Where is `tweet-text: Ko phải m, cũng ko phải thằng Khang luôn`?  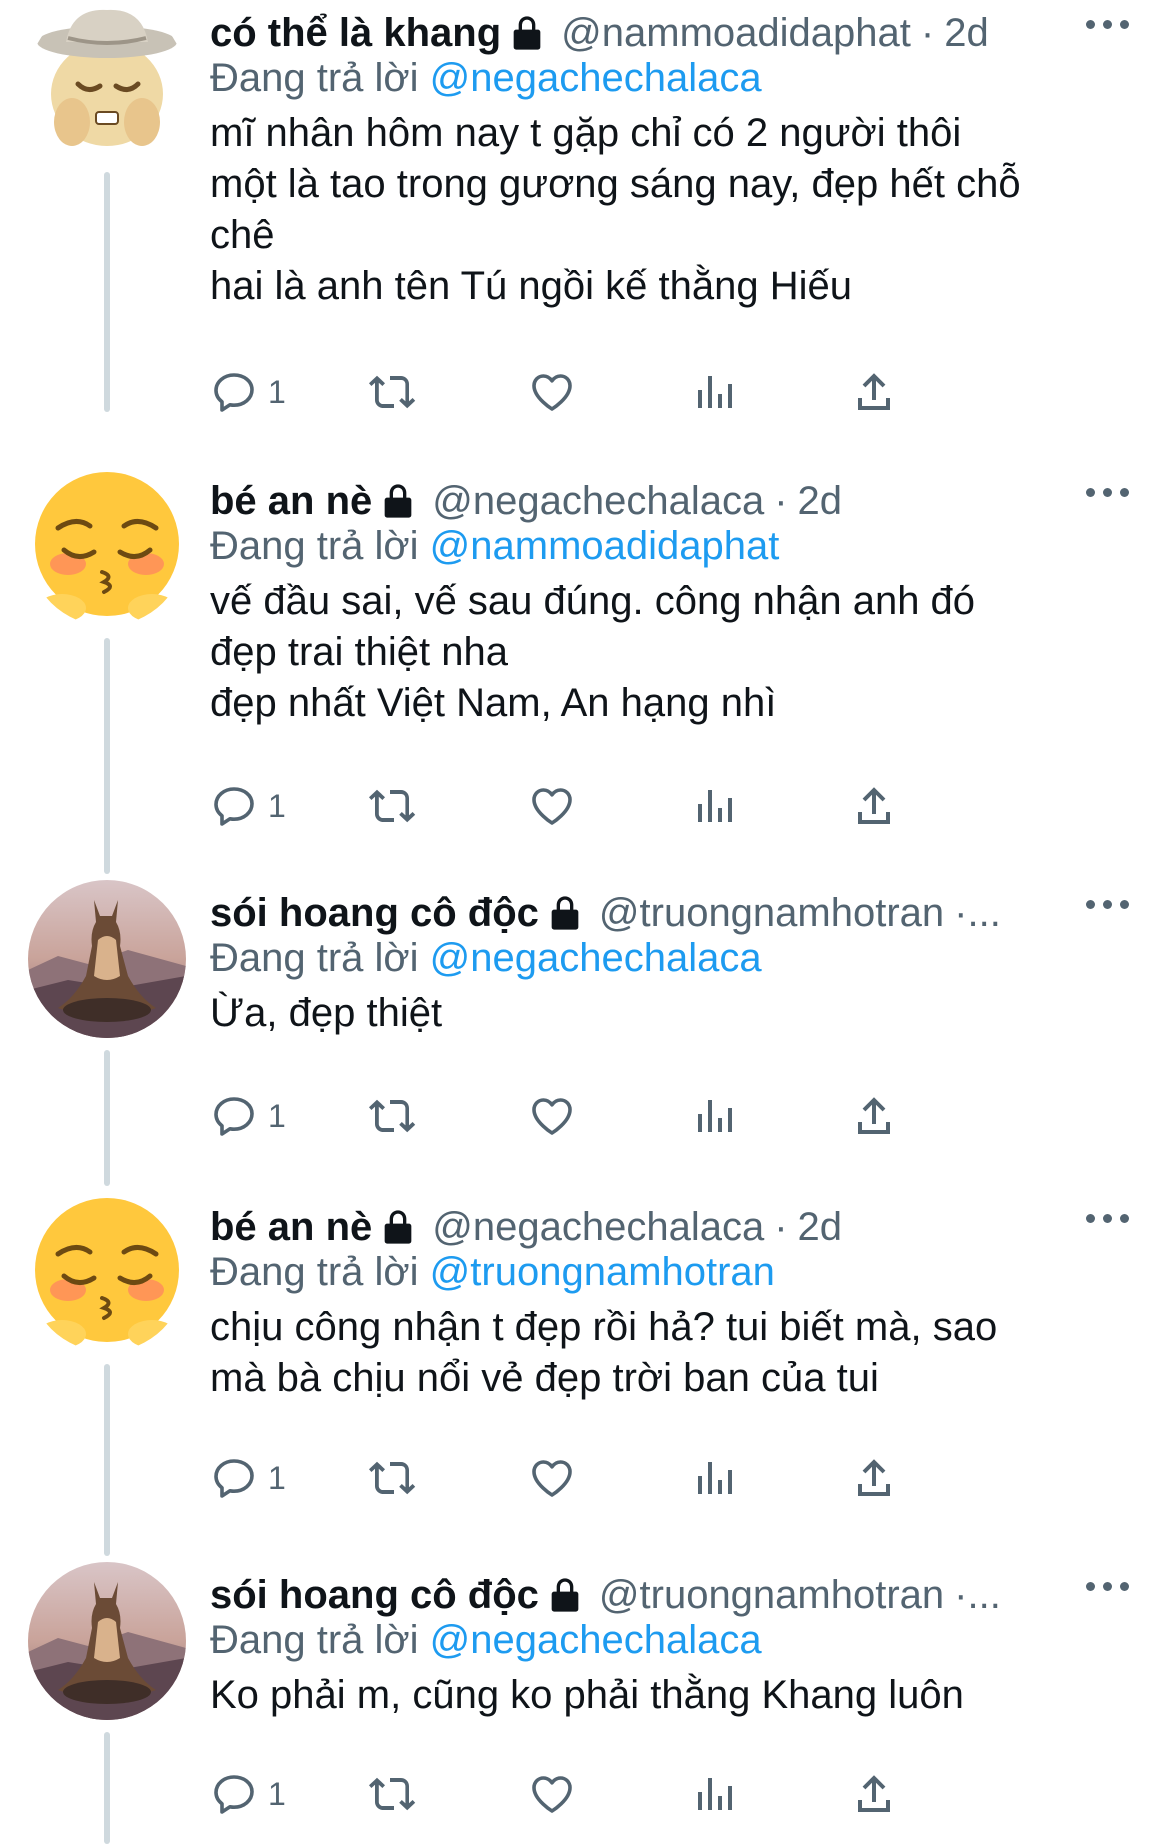 tweet-text: Ko phải m, cũng ko phải thằng Khang luôn is located at coordinates (675, 1695).